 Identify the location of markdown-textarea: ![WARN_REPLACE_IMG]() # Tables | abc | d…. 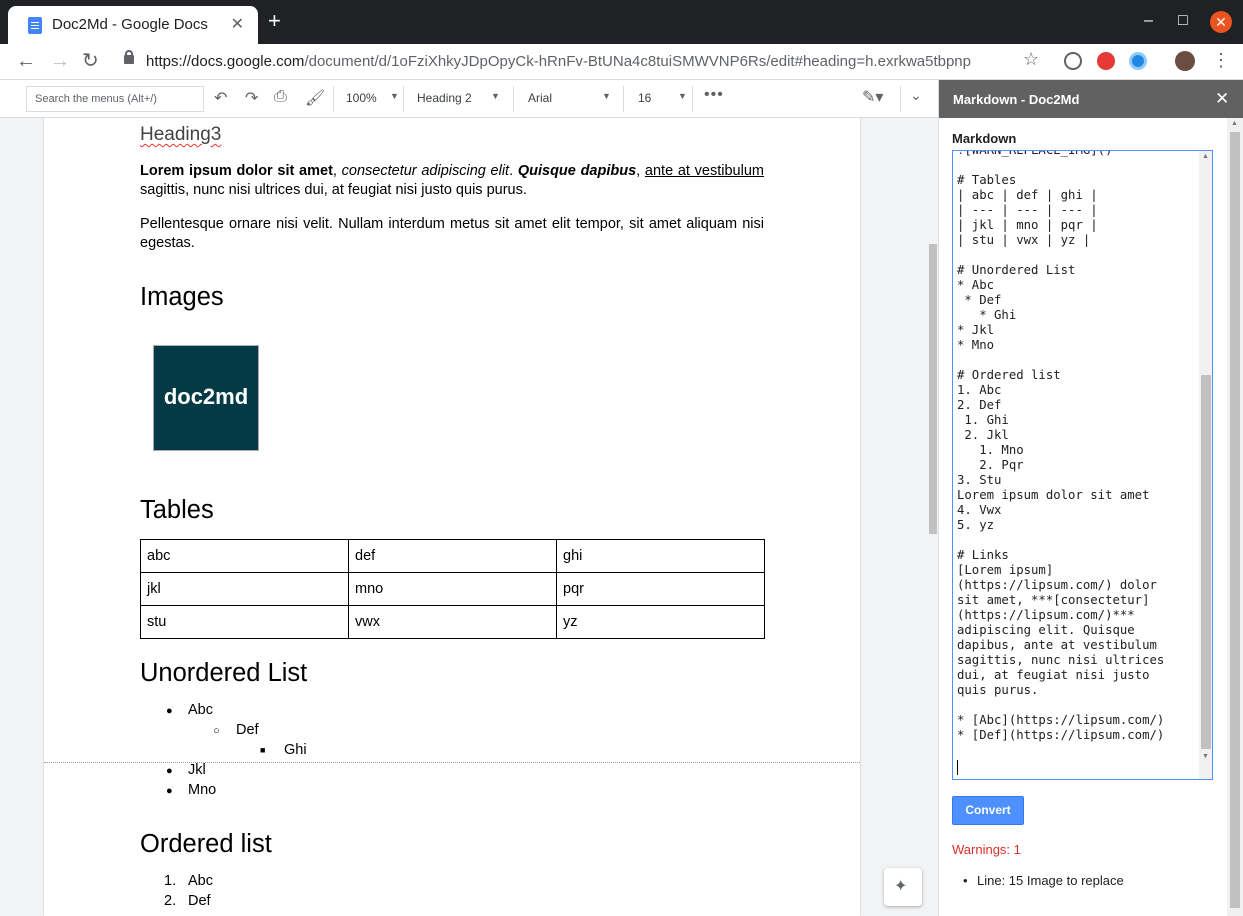
(1082, 465).